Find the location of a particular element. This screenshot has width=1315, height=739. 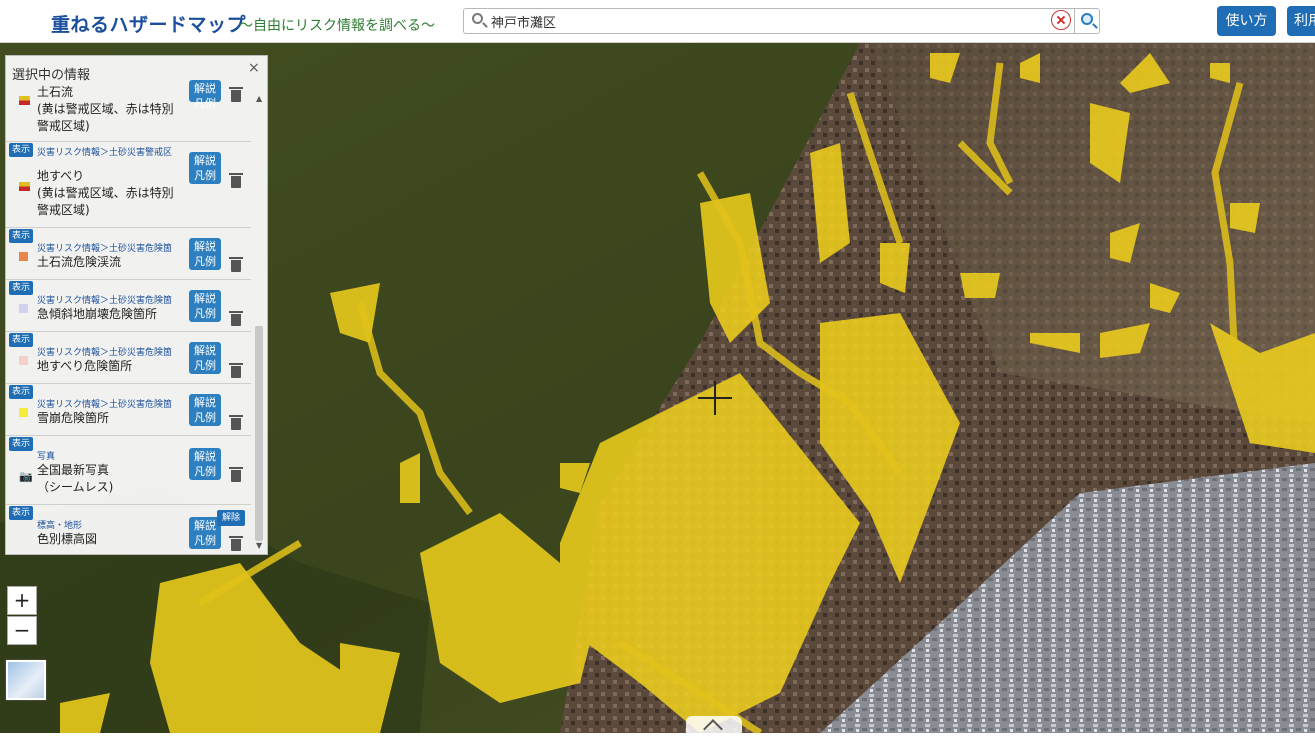

terms-button: 利用 is located at coordinates (1301, 21).